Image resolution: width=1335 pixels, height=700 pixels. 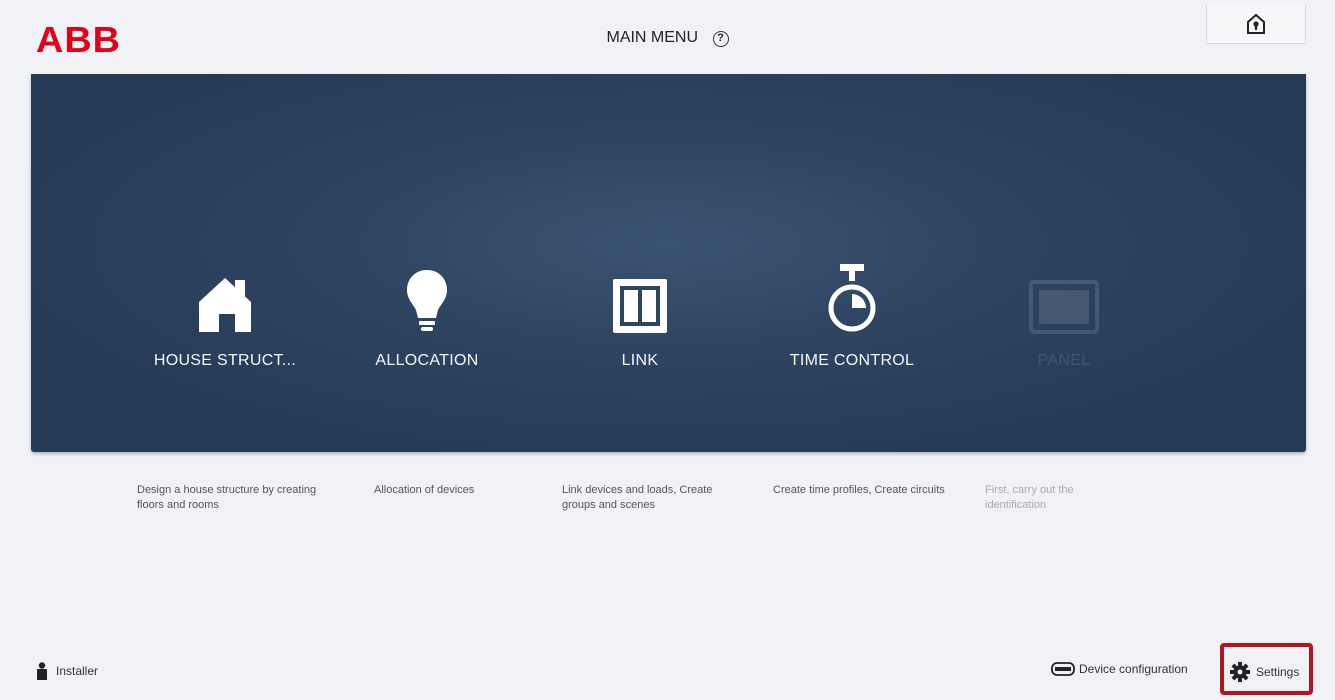 I want to click on switch-icon, so click(x=640, y=306).